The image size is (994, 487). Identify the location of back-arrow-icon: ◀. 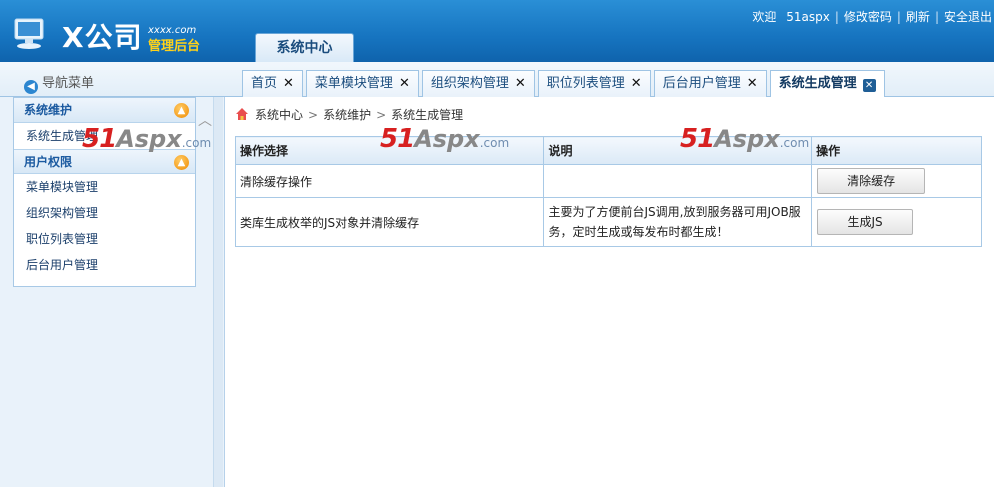
(31, 87).